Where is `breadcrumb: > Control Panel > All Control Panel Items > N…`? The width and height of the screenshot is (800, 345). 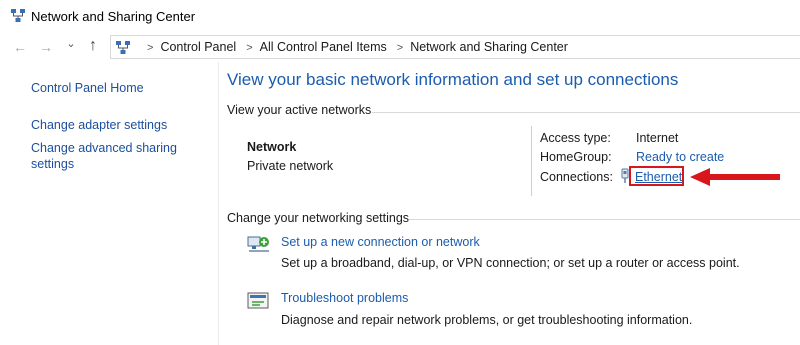
breadcrumb: > Control Panel > All Control Panel Items > N… is located at coordinates (352, 47).